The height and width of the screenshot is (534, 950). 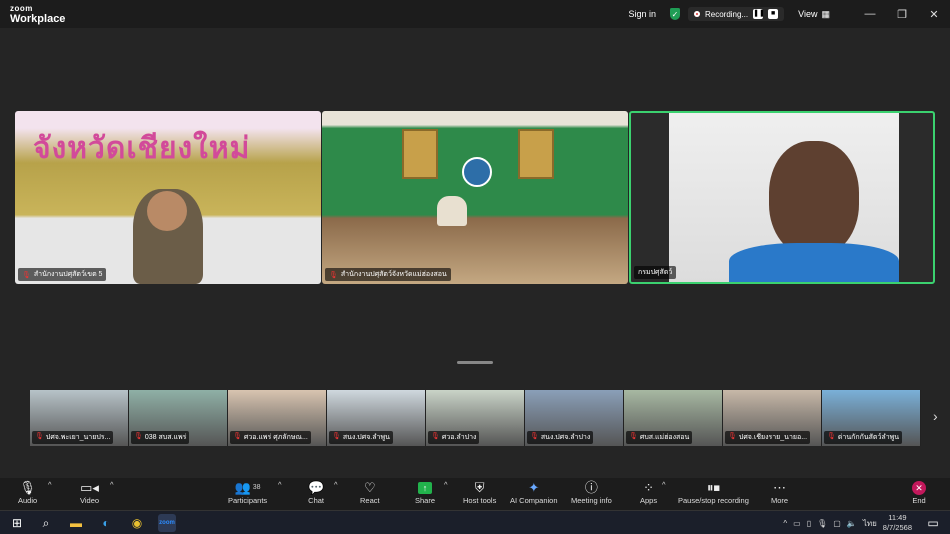 What do you see at coordinates (785, 523) in the screenshot?
I see `tray-chevron-icon: ^` at bounding box center [785, 523].